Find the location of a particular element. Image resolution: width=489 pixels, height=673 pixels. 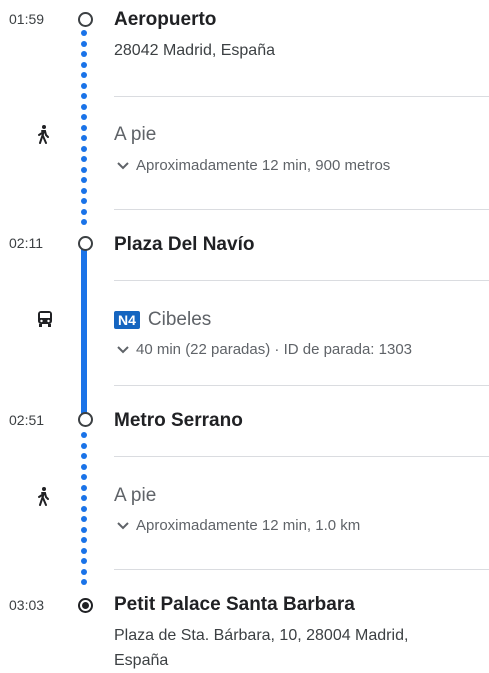

leg-detail: Aproximadamente 12 min, 1.0 km is located at coordinates (248, 525).